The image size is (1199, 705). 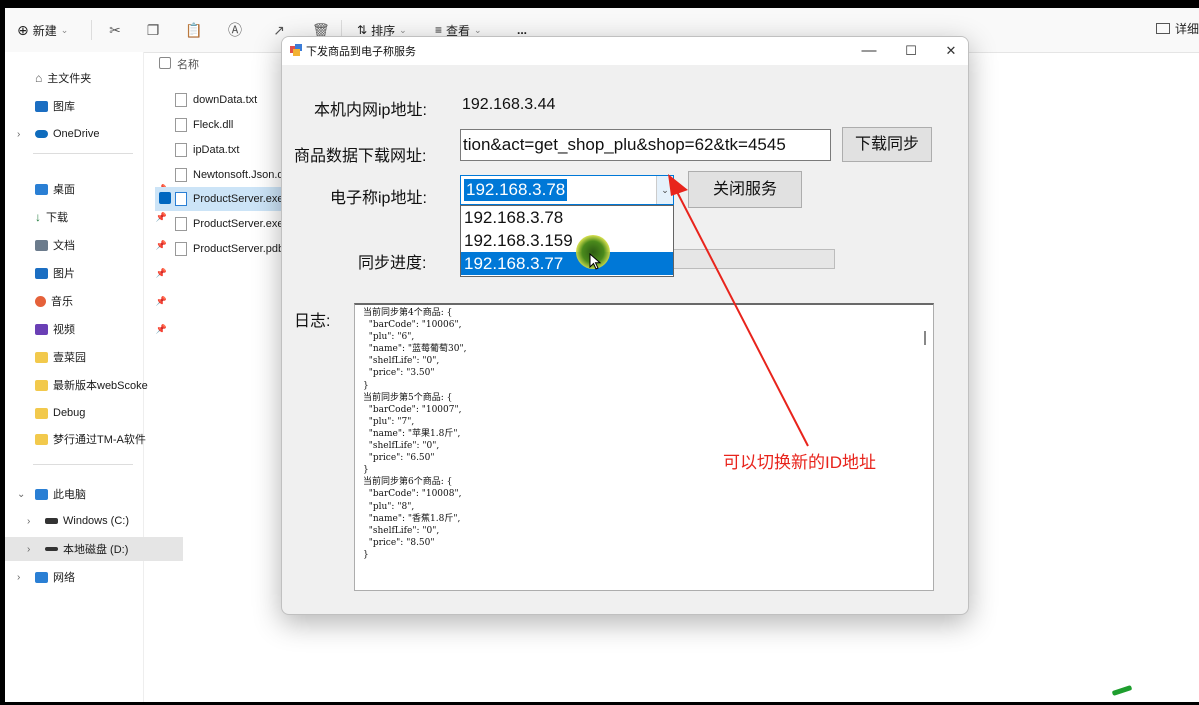 I want to click on nav-item-folder: 壹菜园, so click(x=89, y=357).